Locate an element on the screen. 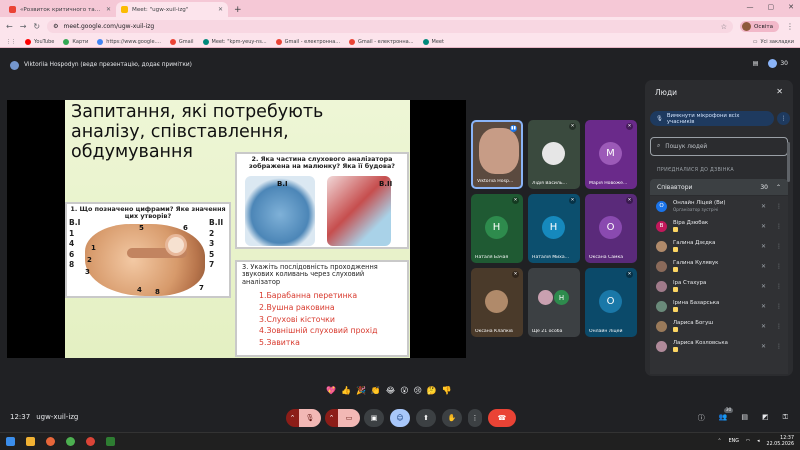  video-options-chevron-icon: ⌃ is located at coordinates (331, 418).